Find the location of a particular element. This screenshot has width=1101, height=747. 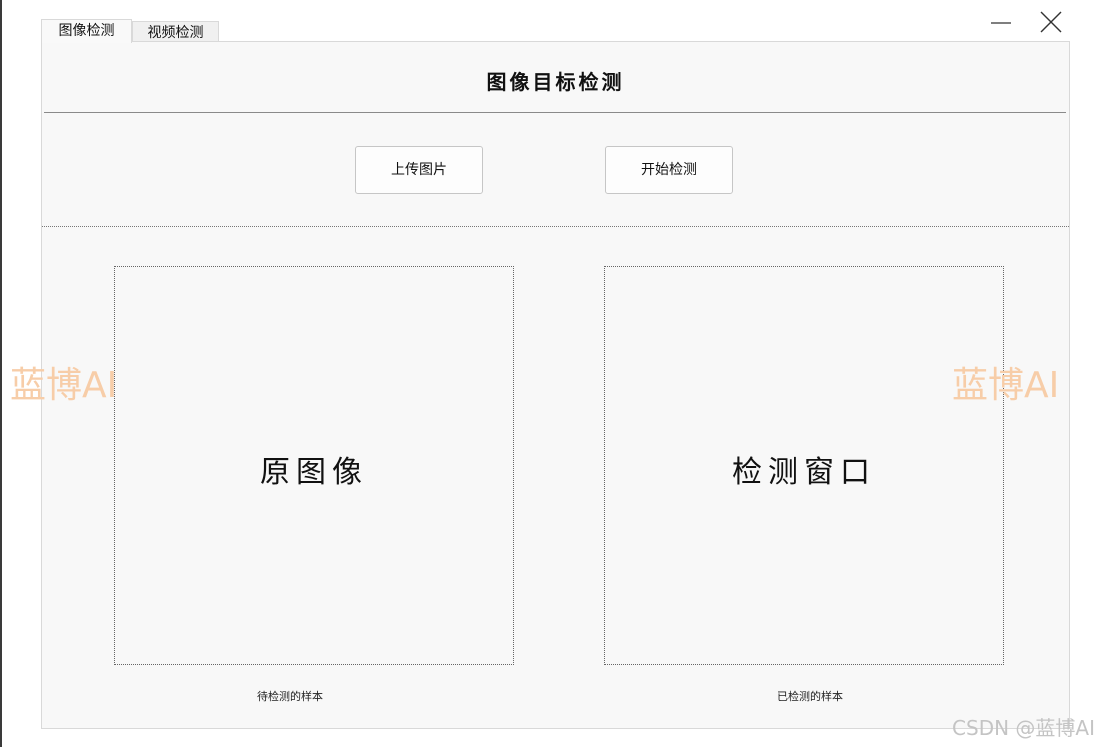

detection-window-caption: 已检测的样本 is located at coordinates (810, 696).